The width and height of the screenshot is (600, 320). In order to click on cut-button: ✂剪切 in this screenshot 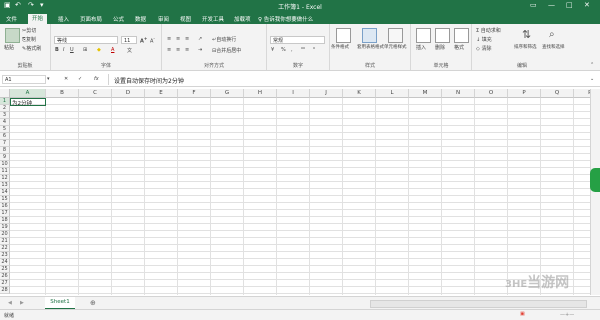, I will do `click(29, 30)`.